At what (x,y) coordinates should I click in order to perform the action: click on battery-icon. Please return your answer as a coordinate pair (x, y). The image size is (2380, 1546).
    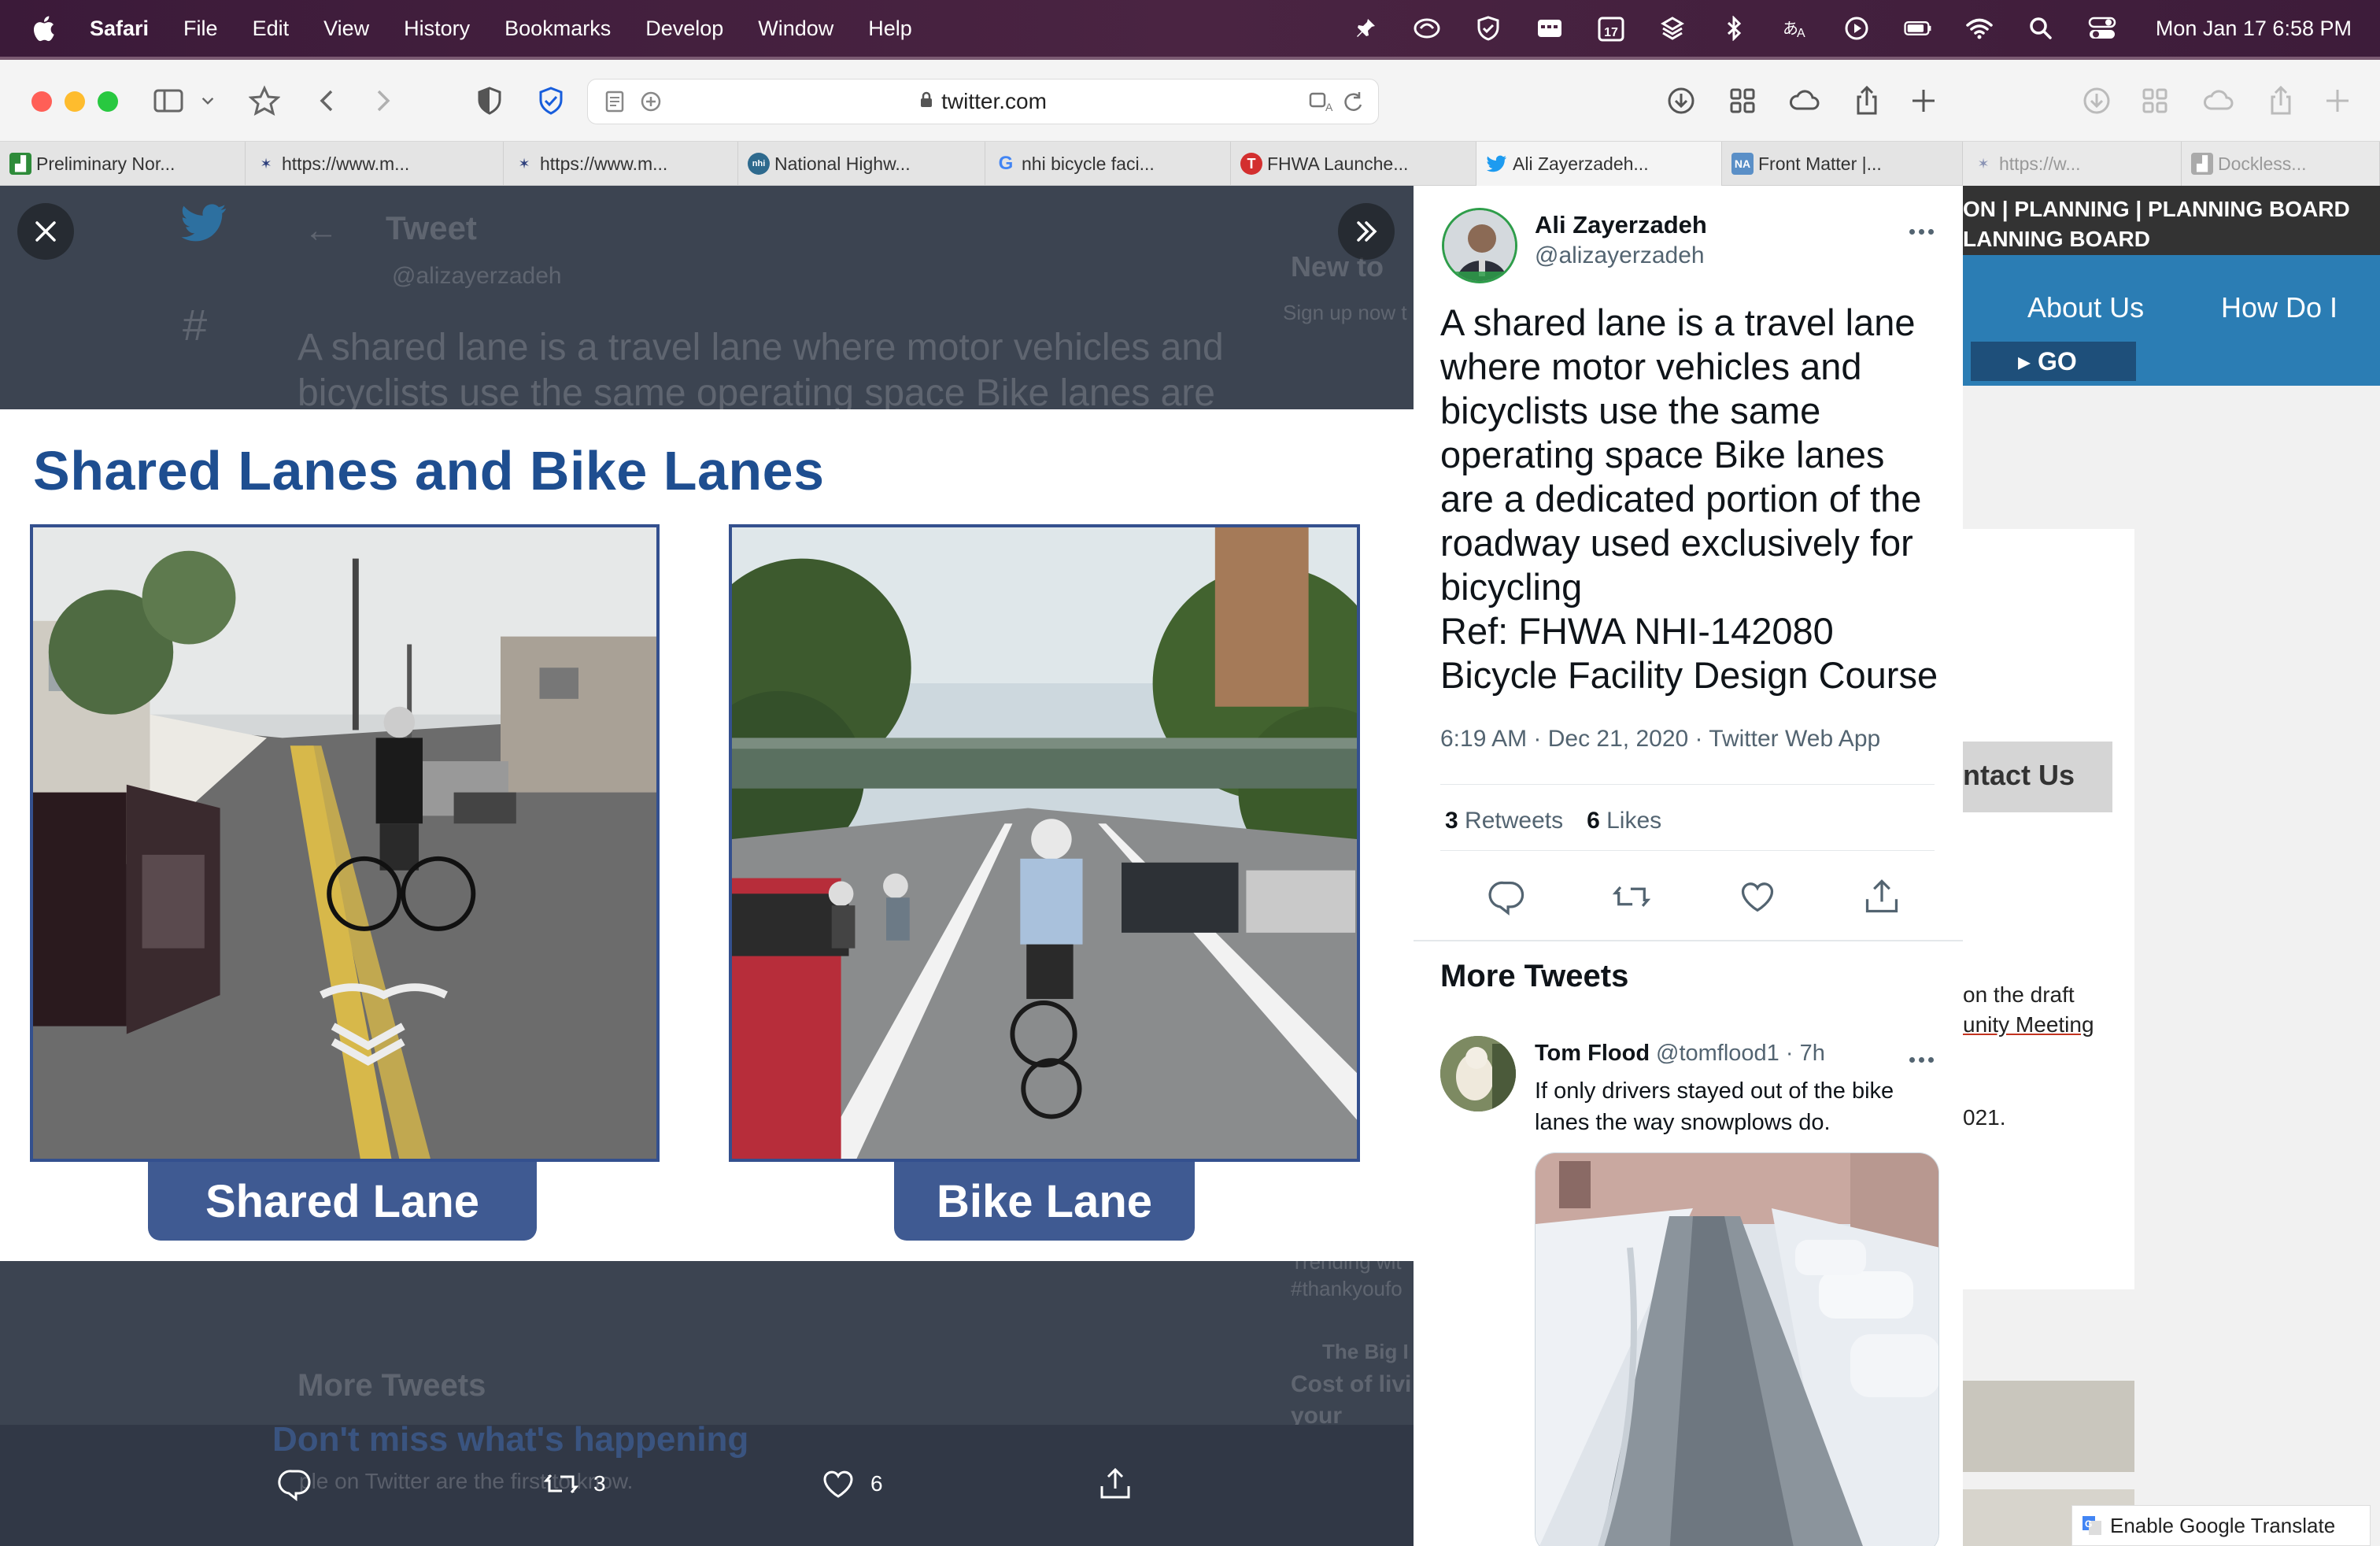
    Looking at the image, I should click on (1918, 28).